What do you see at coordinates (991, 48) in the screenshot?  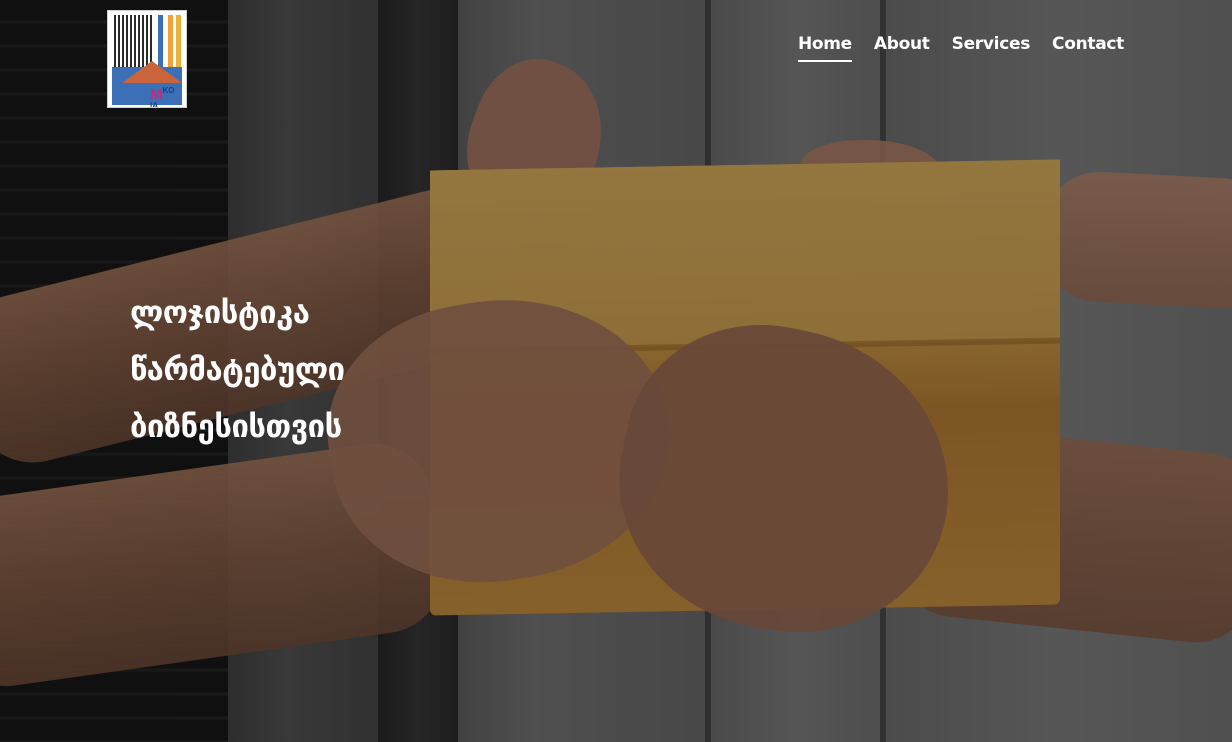 I see `nav-item-services: Services` at bounding box center [991, 48].